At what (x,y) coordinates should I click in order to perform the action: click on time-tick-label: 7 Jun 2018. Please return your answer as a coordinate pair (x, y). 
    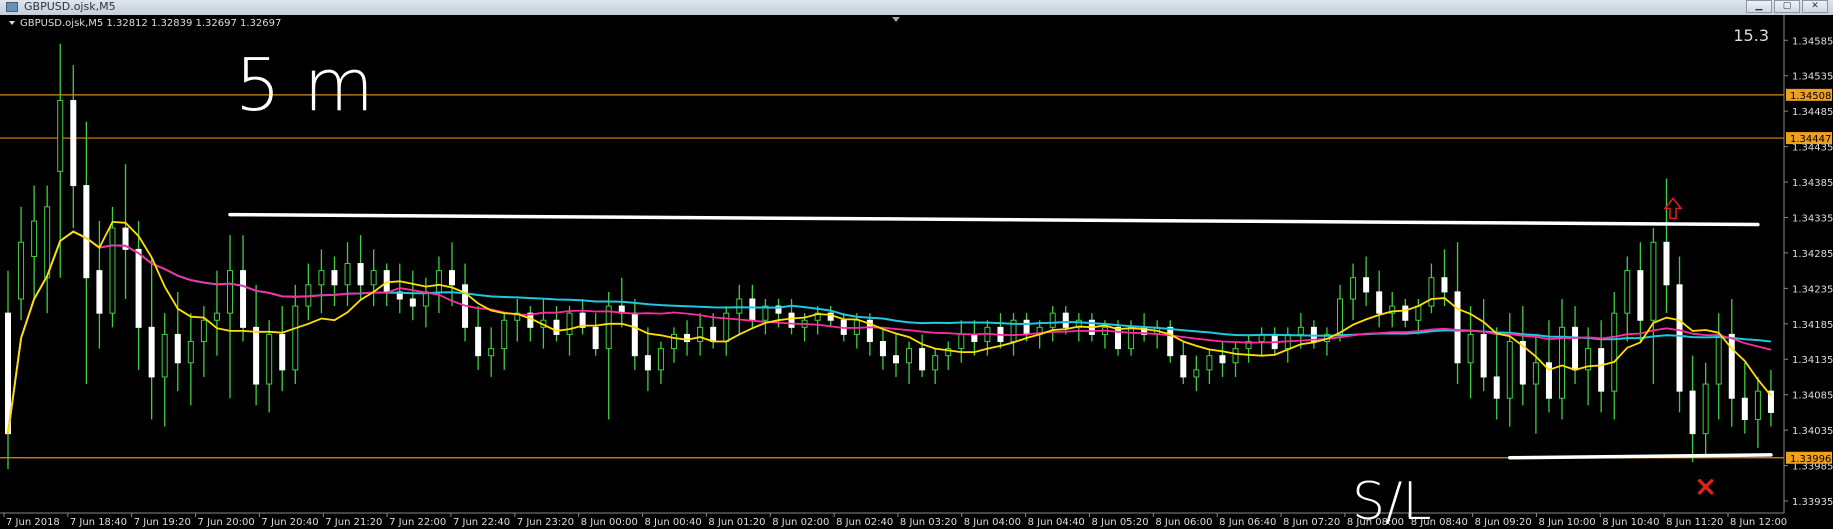
    Looking at the image, I should click on (33, 522).